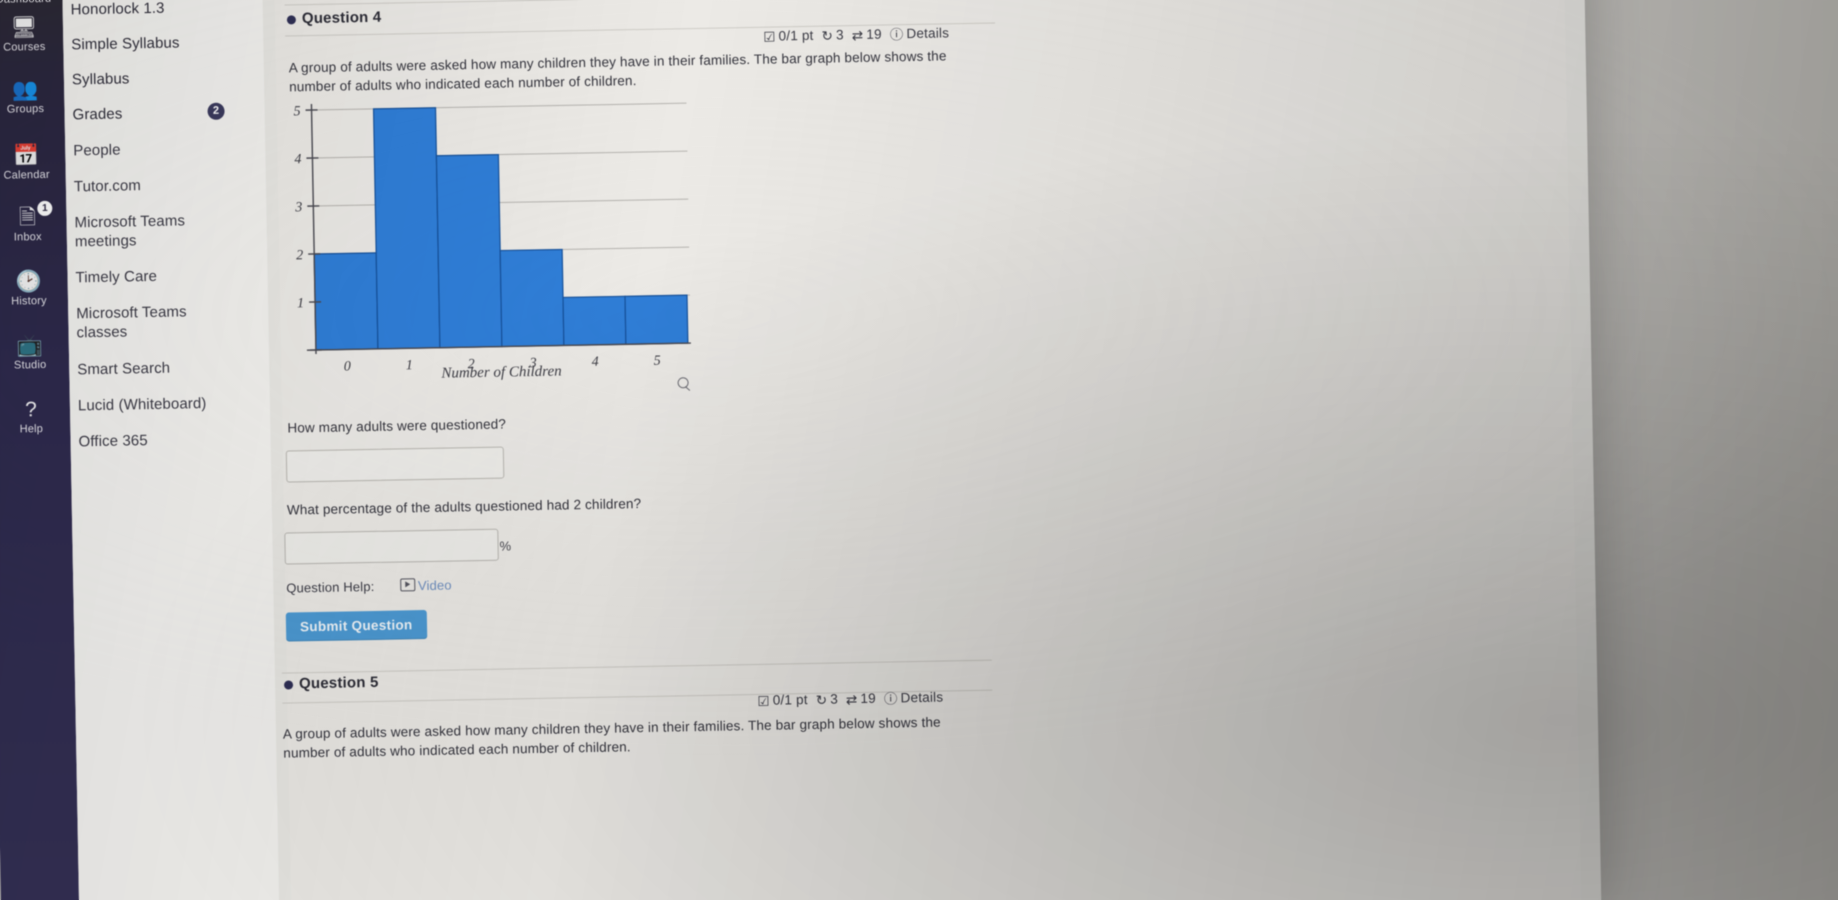 The height and width of the screenshot is (900, 1838). I want to click on course-nav-item-honorlock: Honorlock 1.3, so click(165, 9).